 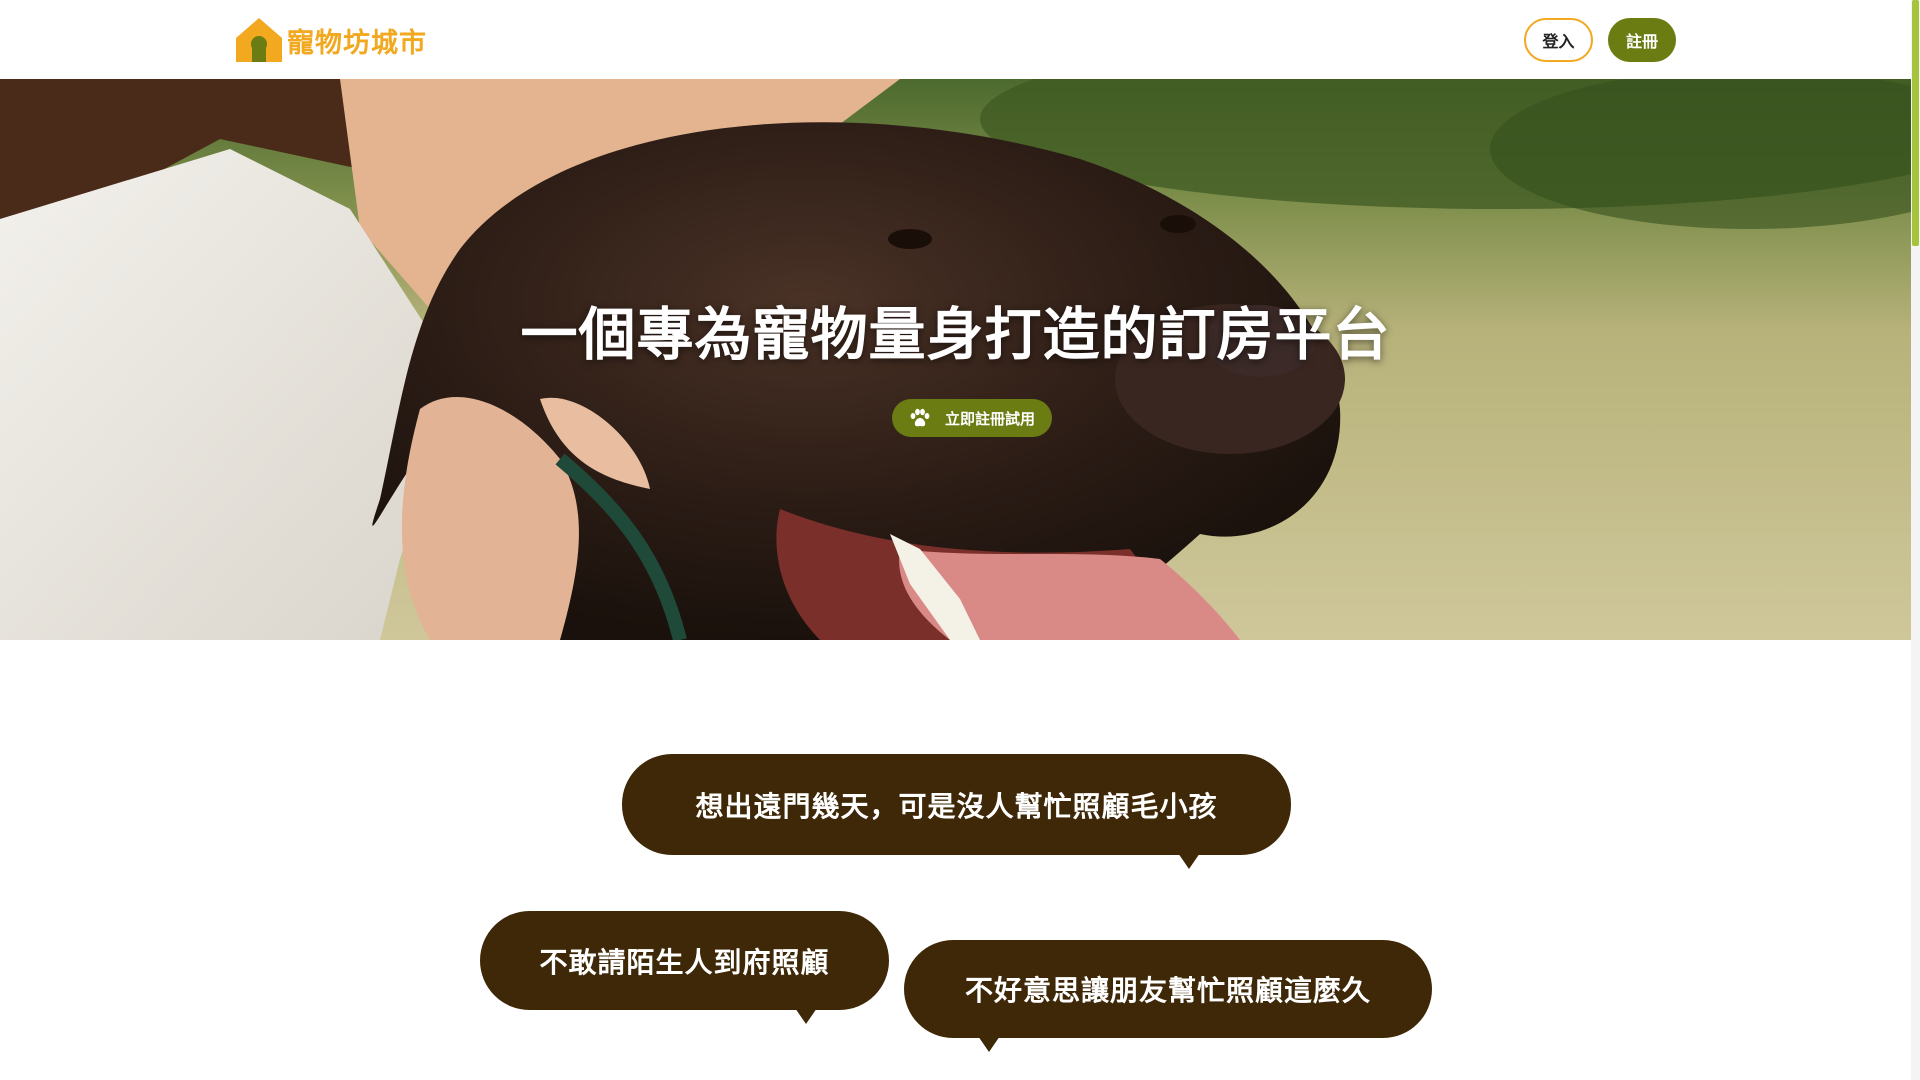 I want to click on speech-bubble: 想出遠門幾天，可是沒人幫忙照顧毛小孩, so click(x=956, y=811).